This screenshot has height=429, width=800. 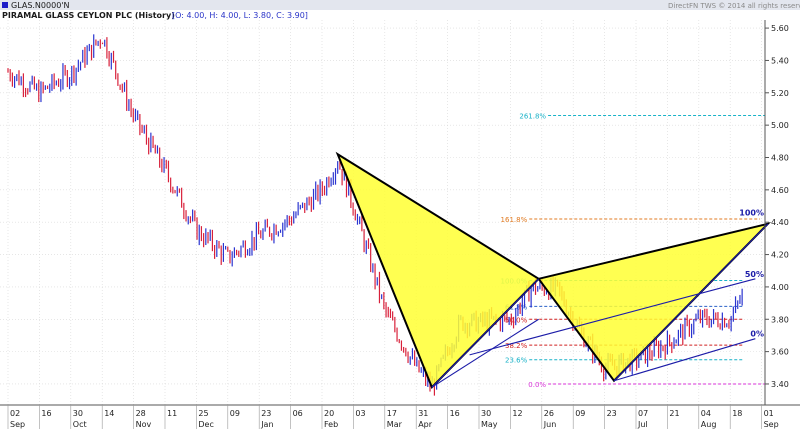 What do you see at coordinates (392, 413) in the screenshot?
I see `x-tick-day-label: 17` at bounding box center [392, 413].